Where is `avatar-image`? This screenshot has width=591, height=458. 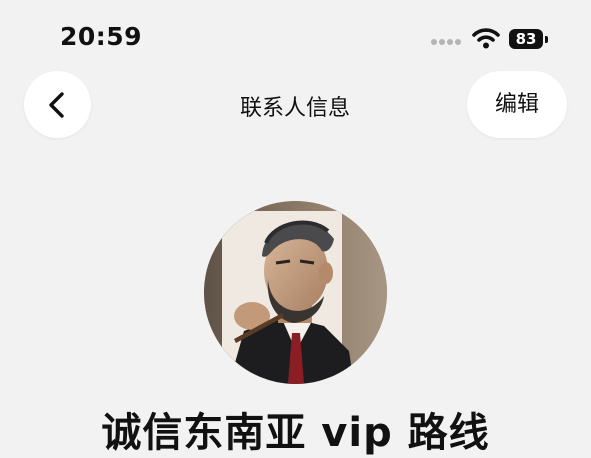 avatar-image is located at coordinates (295, 292).